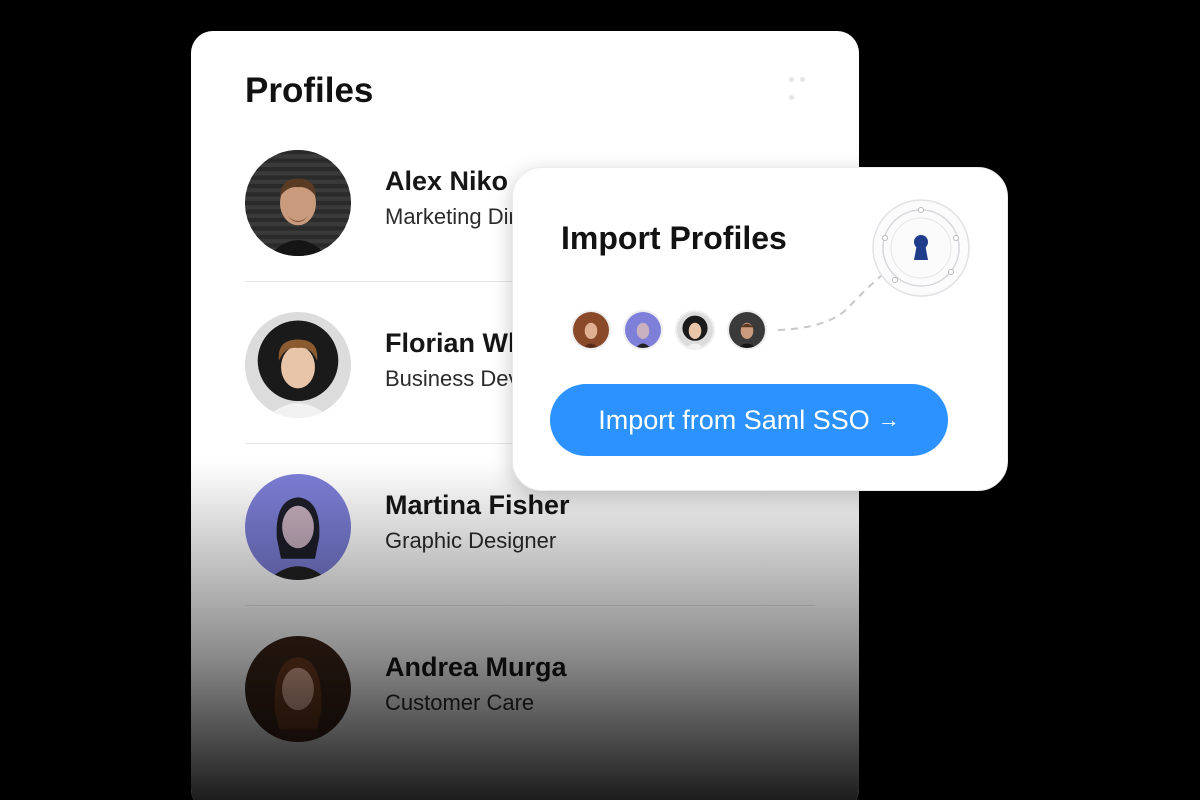 This screenshot has height=800, width=1200. I want to click on lock-icon, so click(921, 248).